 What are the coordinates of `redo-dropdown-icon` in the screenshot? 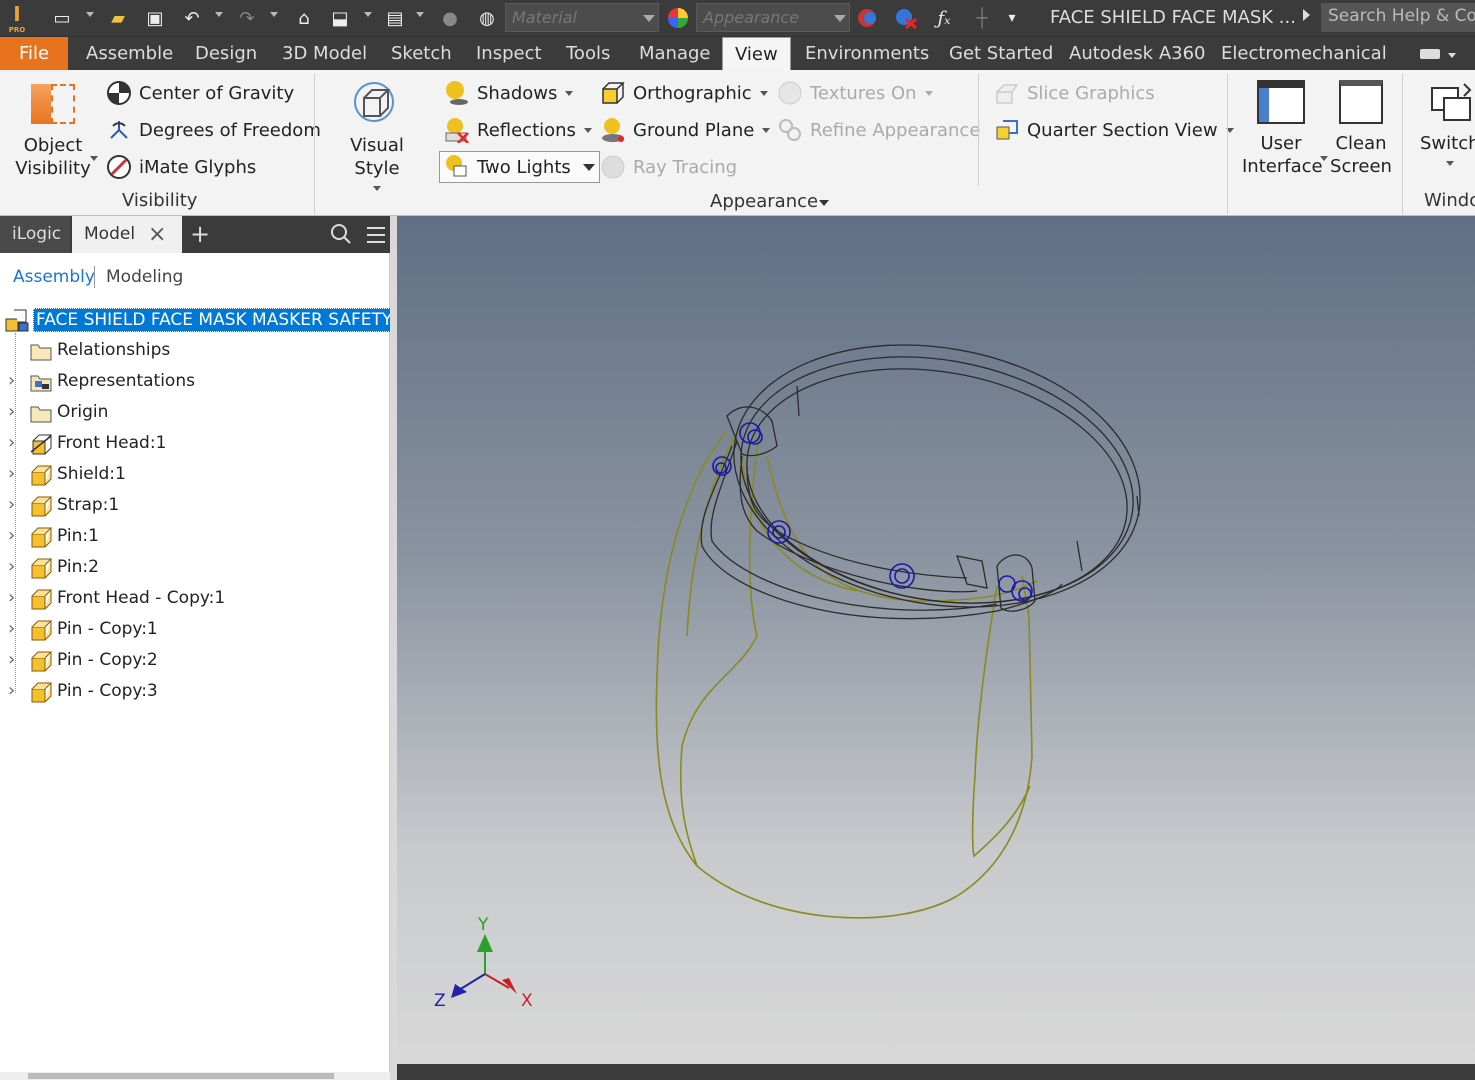 It's located at (274, 14).